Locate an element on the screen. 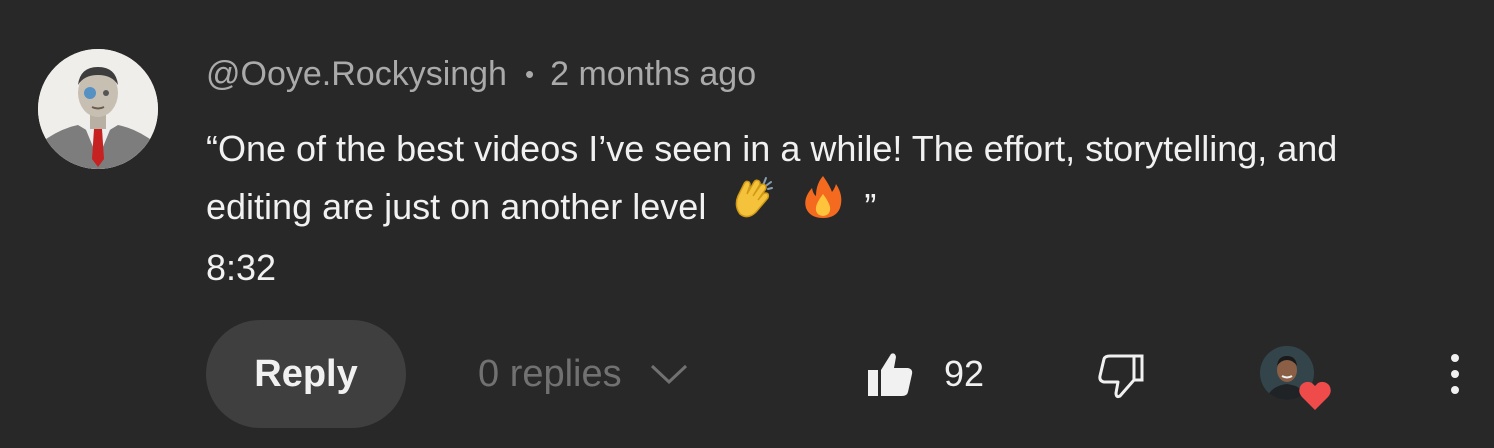 The image size is (1494, 448). commenter-avatar is located at coordinates (98, 109).